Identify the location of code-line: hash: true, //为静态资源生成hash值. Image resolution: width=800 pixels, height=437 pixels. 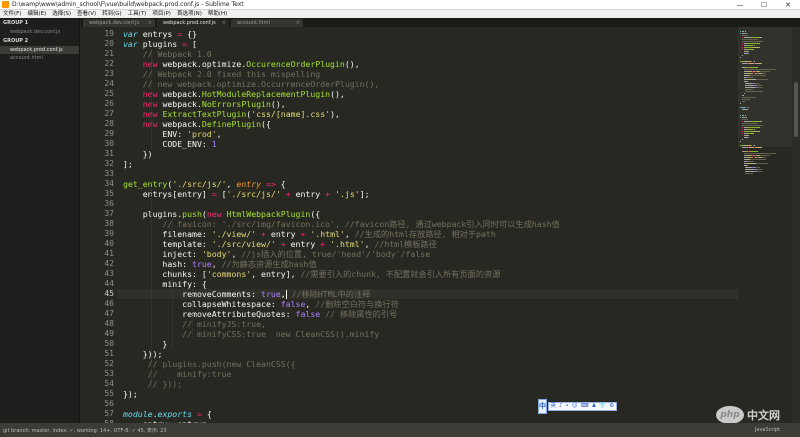
(219, 264).